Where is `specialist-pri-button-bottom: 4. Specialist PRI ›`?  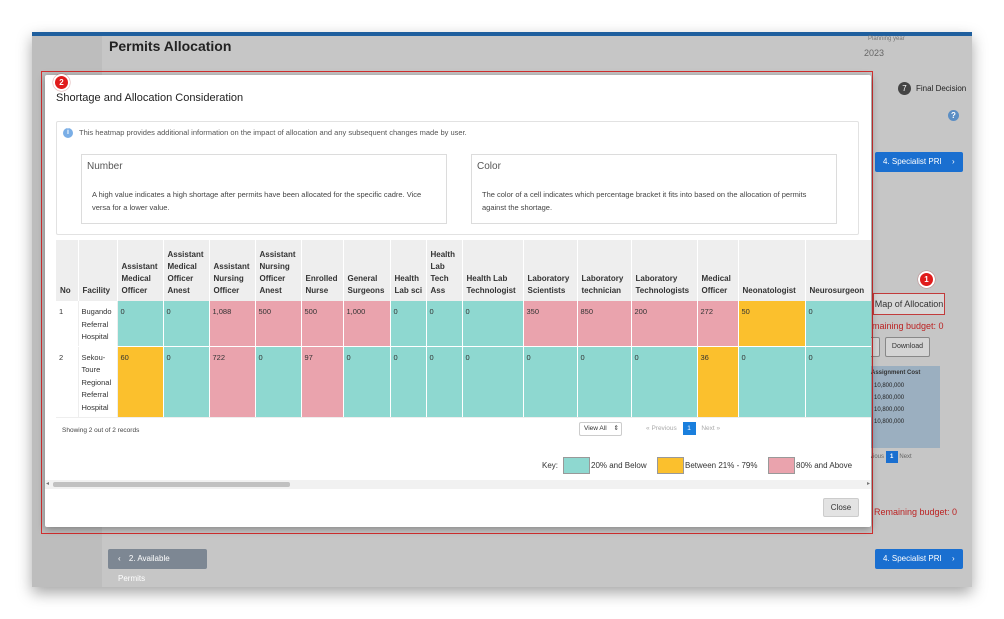
specialist-pri-button-bottom: 4. Specialist PRI › is located at coordinates (919, 559).